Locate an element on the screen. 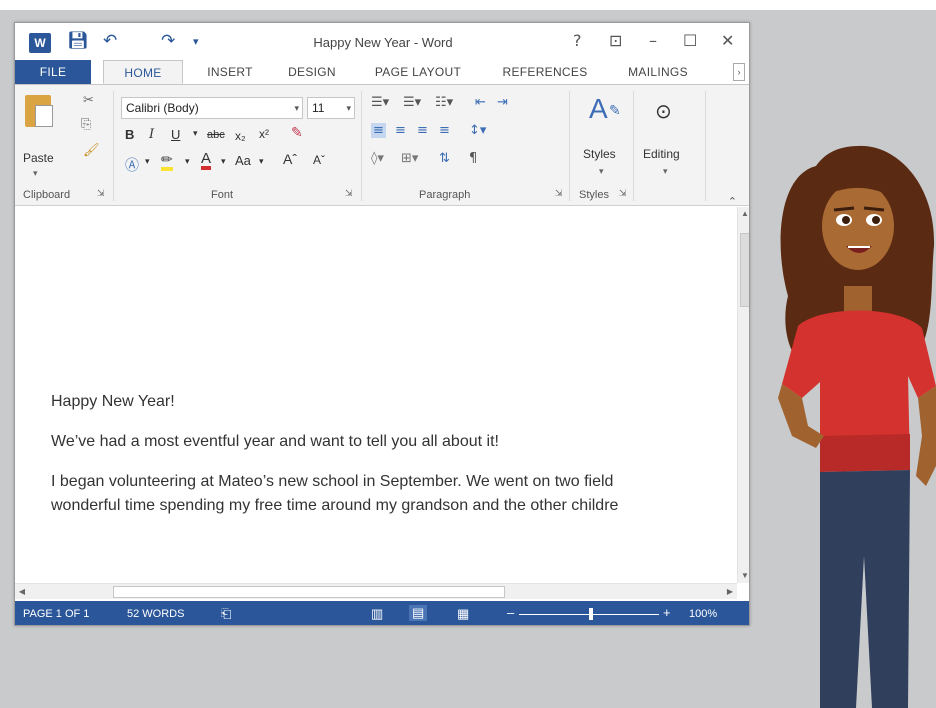  styles-button: Styles is located at coordinates (599, 154).